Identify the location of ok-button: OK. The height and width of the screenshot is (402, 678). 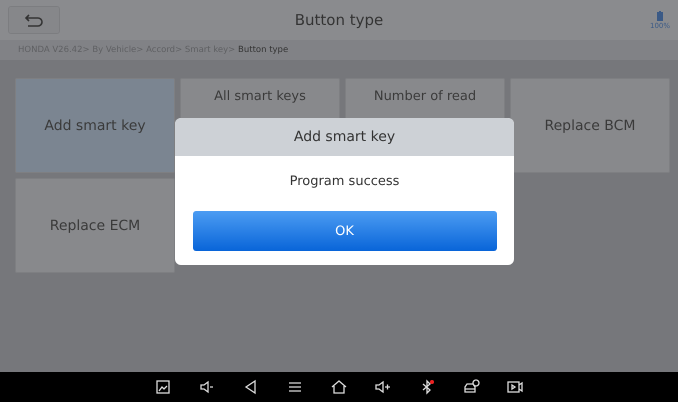
(344, 231).